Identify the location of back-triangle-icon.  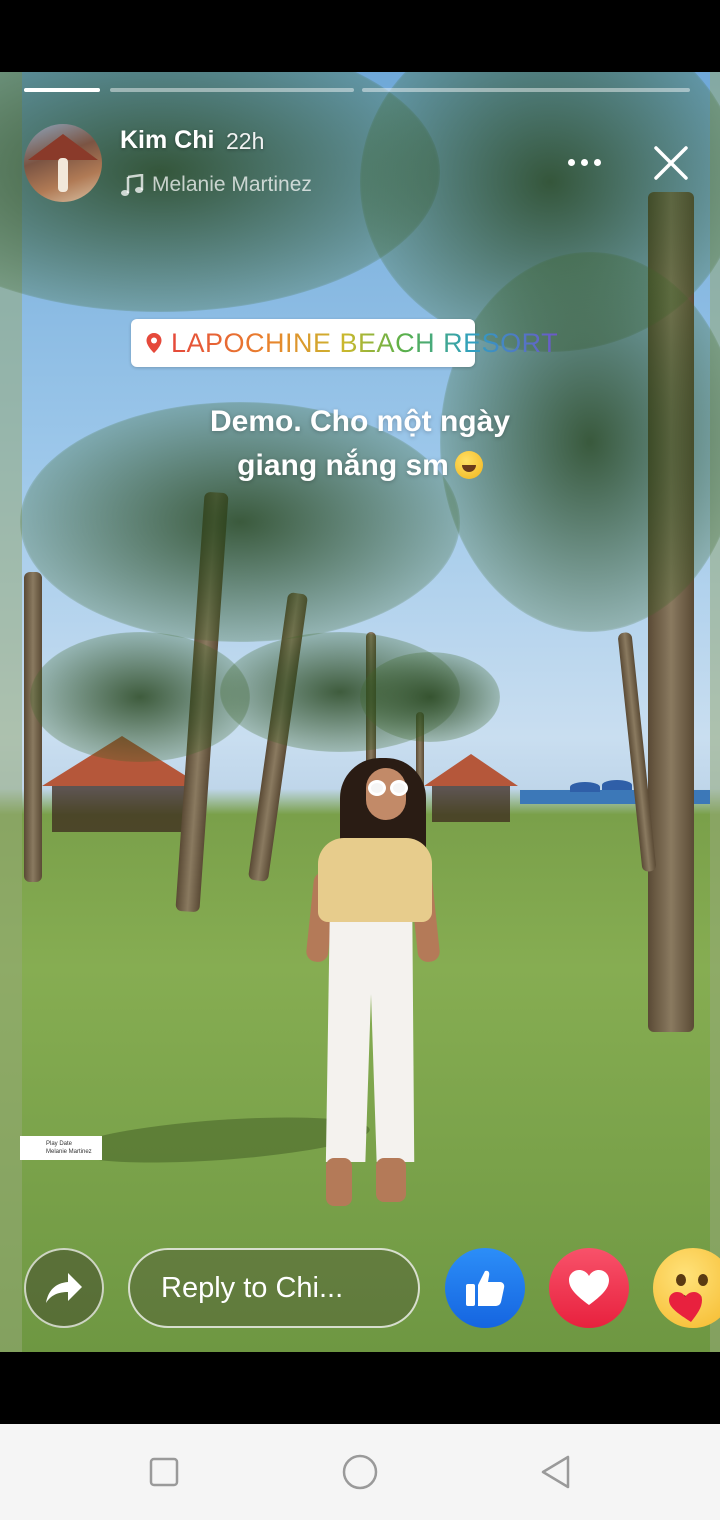
(555, 1472).